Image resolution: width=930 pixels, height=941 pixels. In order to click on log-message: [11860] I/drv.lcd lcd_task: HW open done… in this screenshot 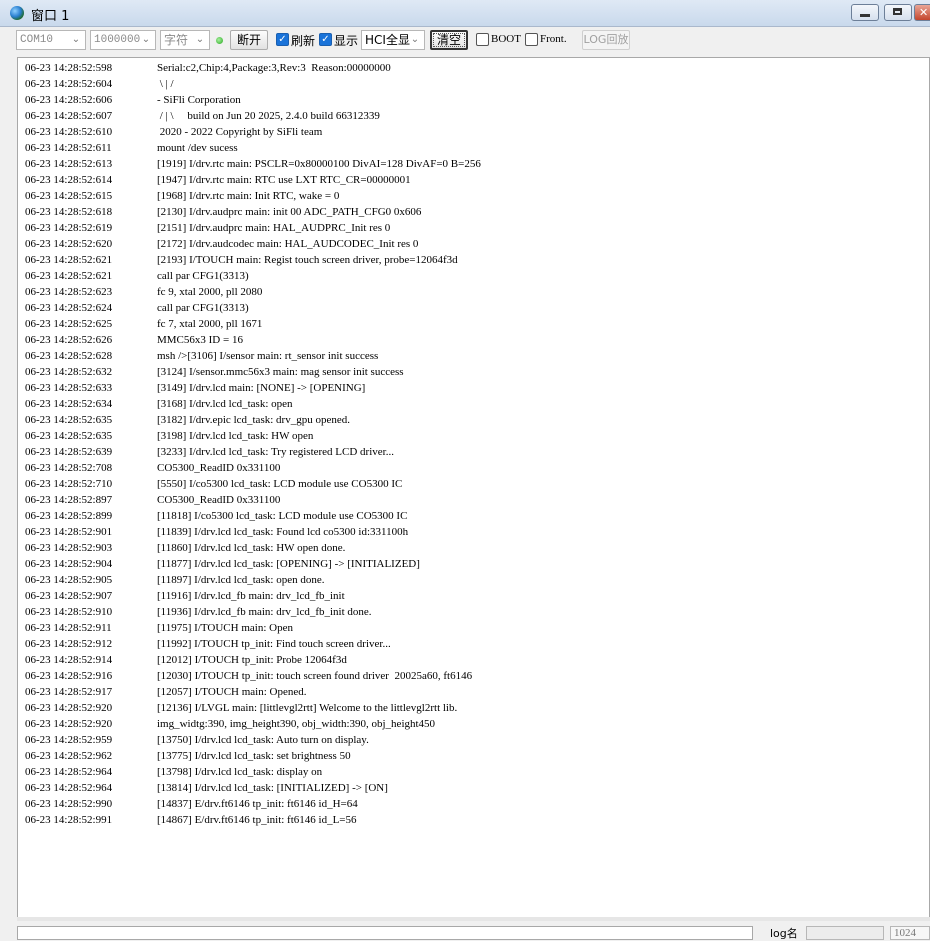, I will do `click(251, 548)`.